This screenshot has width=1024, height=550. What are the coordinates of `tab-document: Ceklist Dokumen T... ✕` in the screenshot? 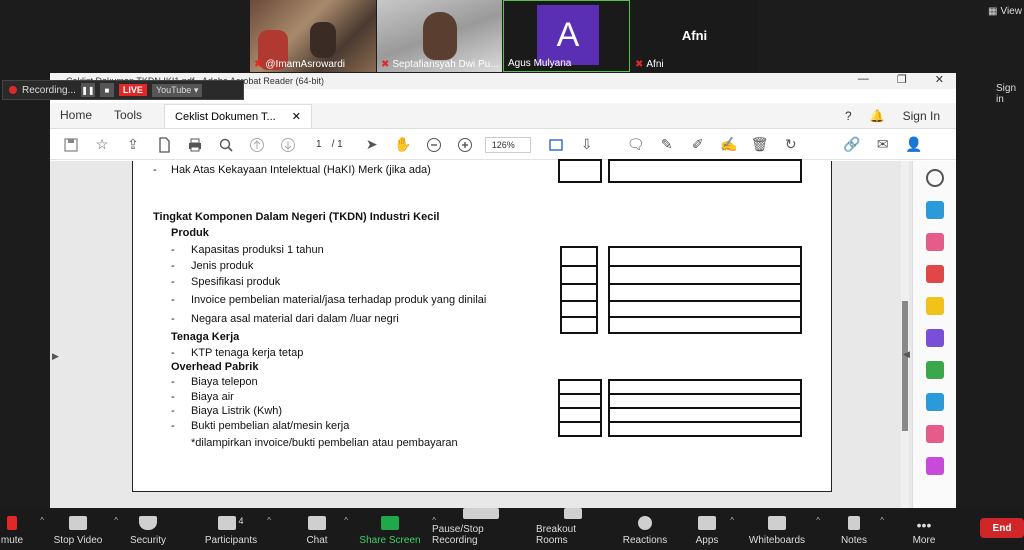 It's located at (238, 116).